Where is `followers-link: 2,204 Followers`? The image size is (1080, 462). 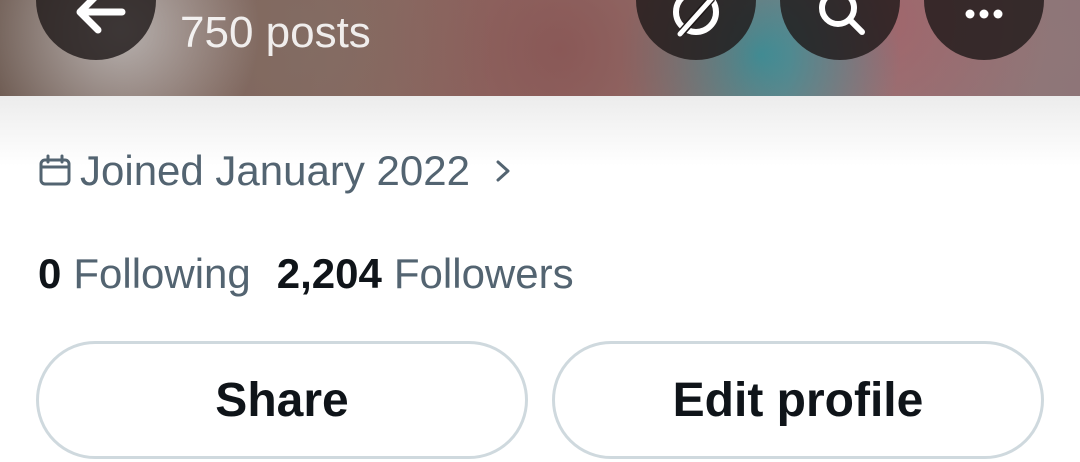
followers-link: 2,204 Followers is located at coordinates (425, 274).